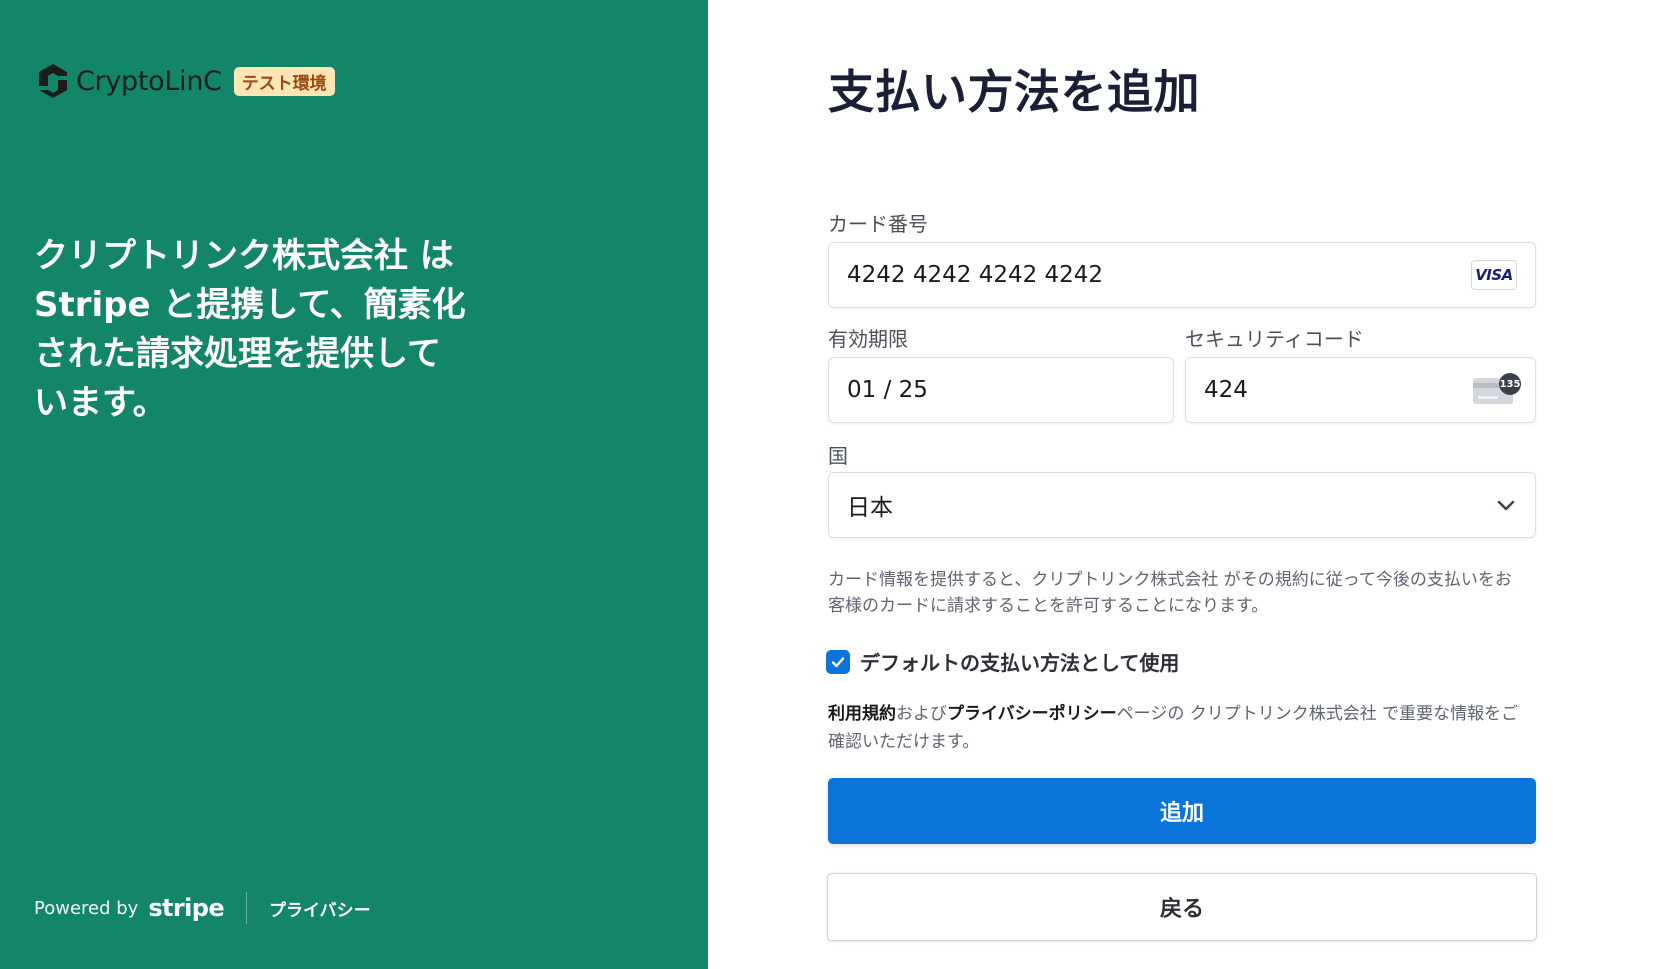 This screenshot has width=1680, height=969. I want to click on privacy-link: プライバシー, so click(320, 908).